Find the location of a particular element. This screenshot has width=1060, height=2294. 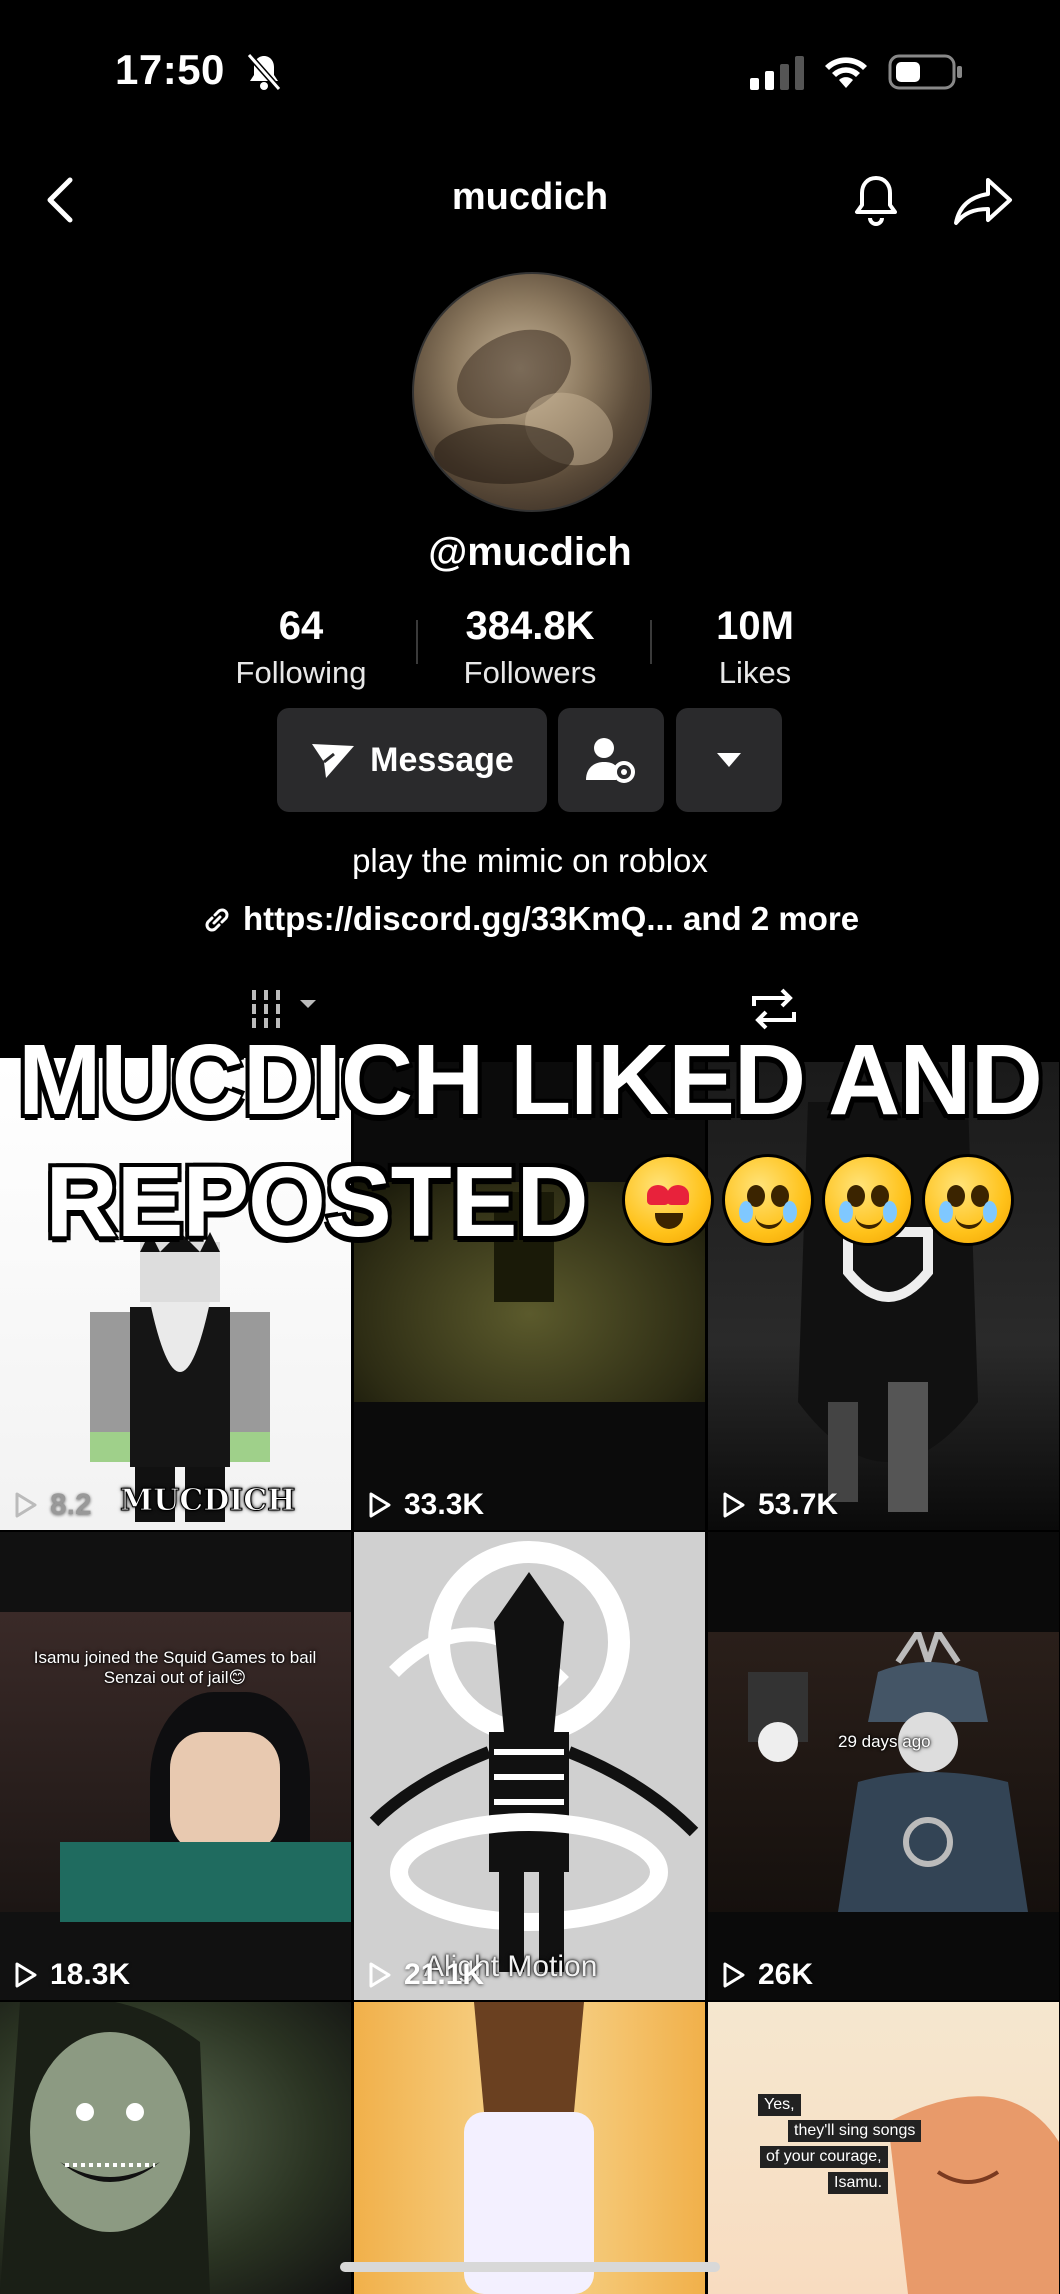

user-gear-icon is located at coordinates (610, 760).